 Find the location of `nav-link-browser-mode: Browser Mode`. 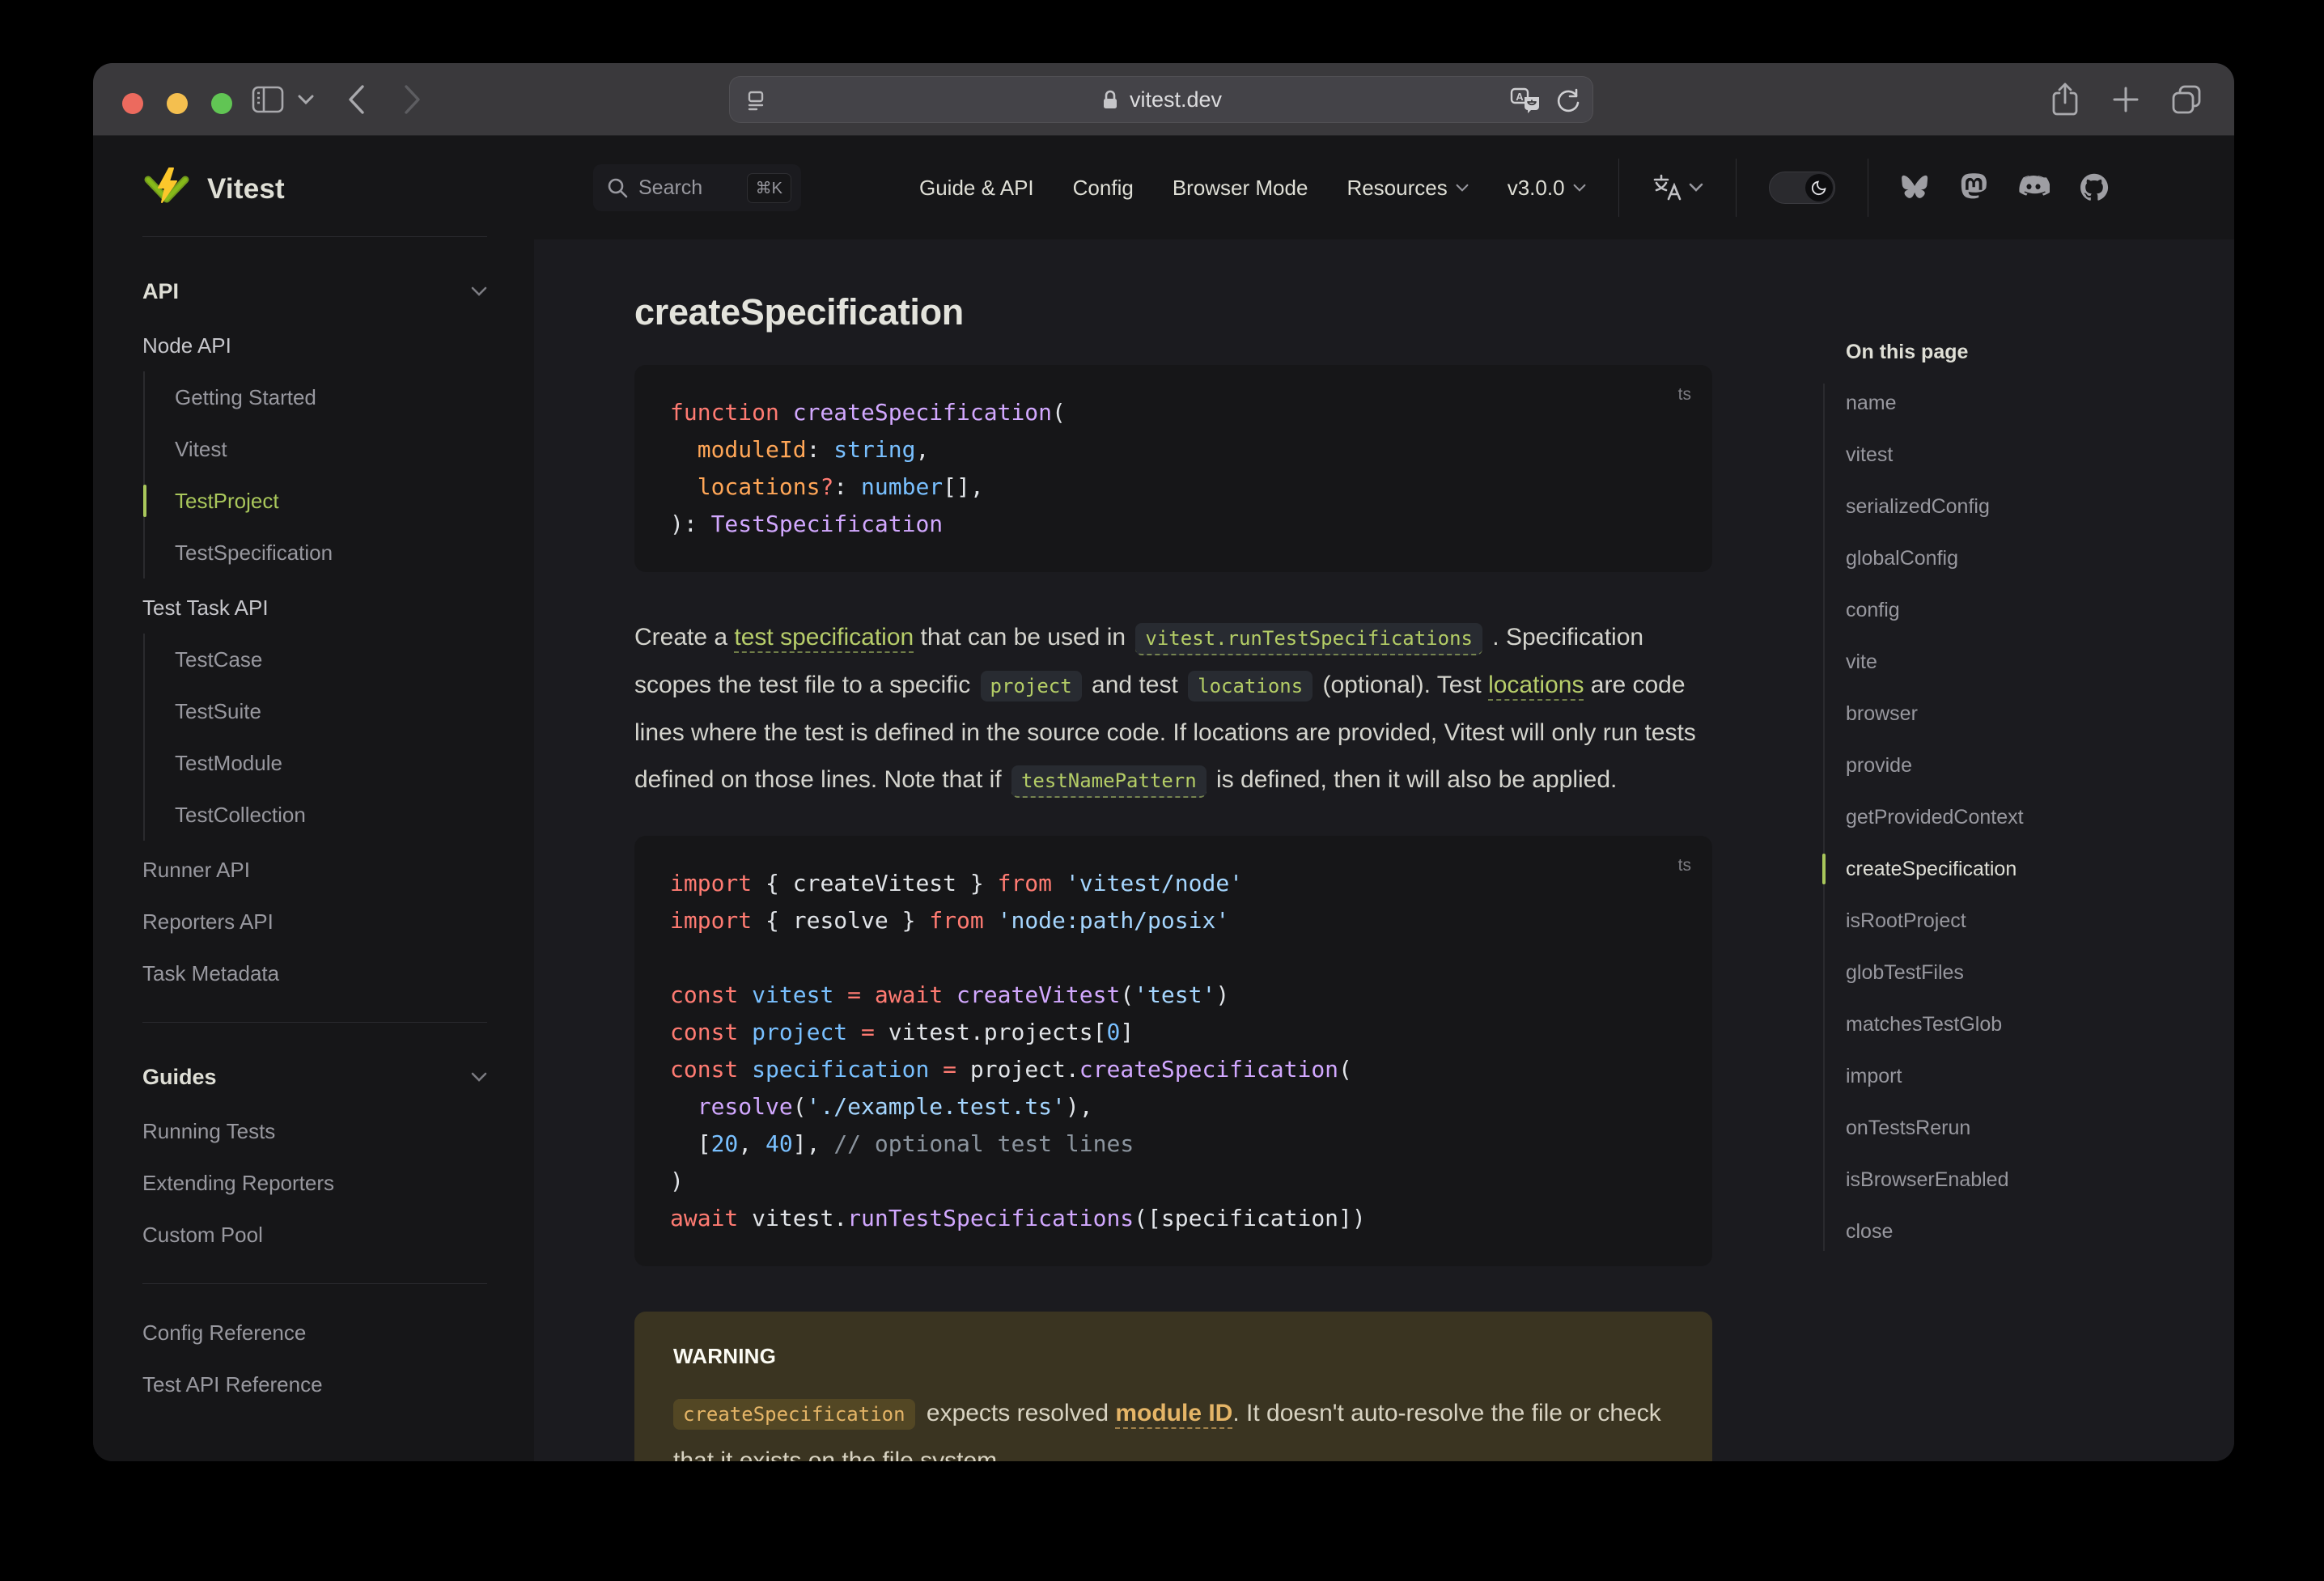

nav-link-browser-mode: Browser Mode is located at coordinates (1240, 188).